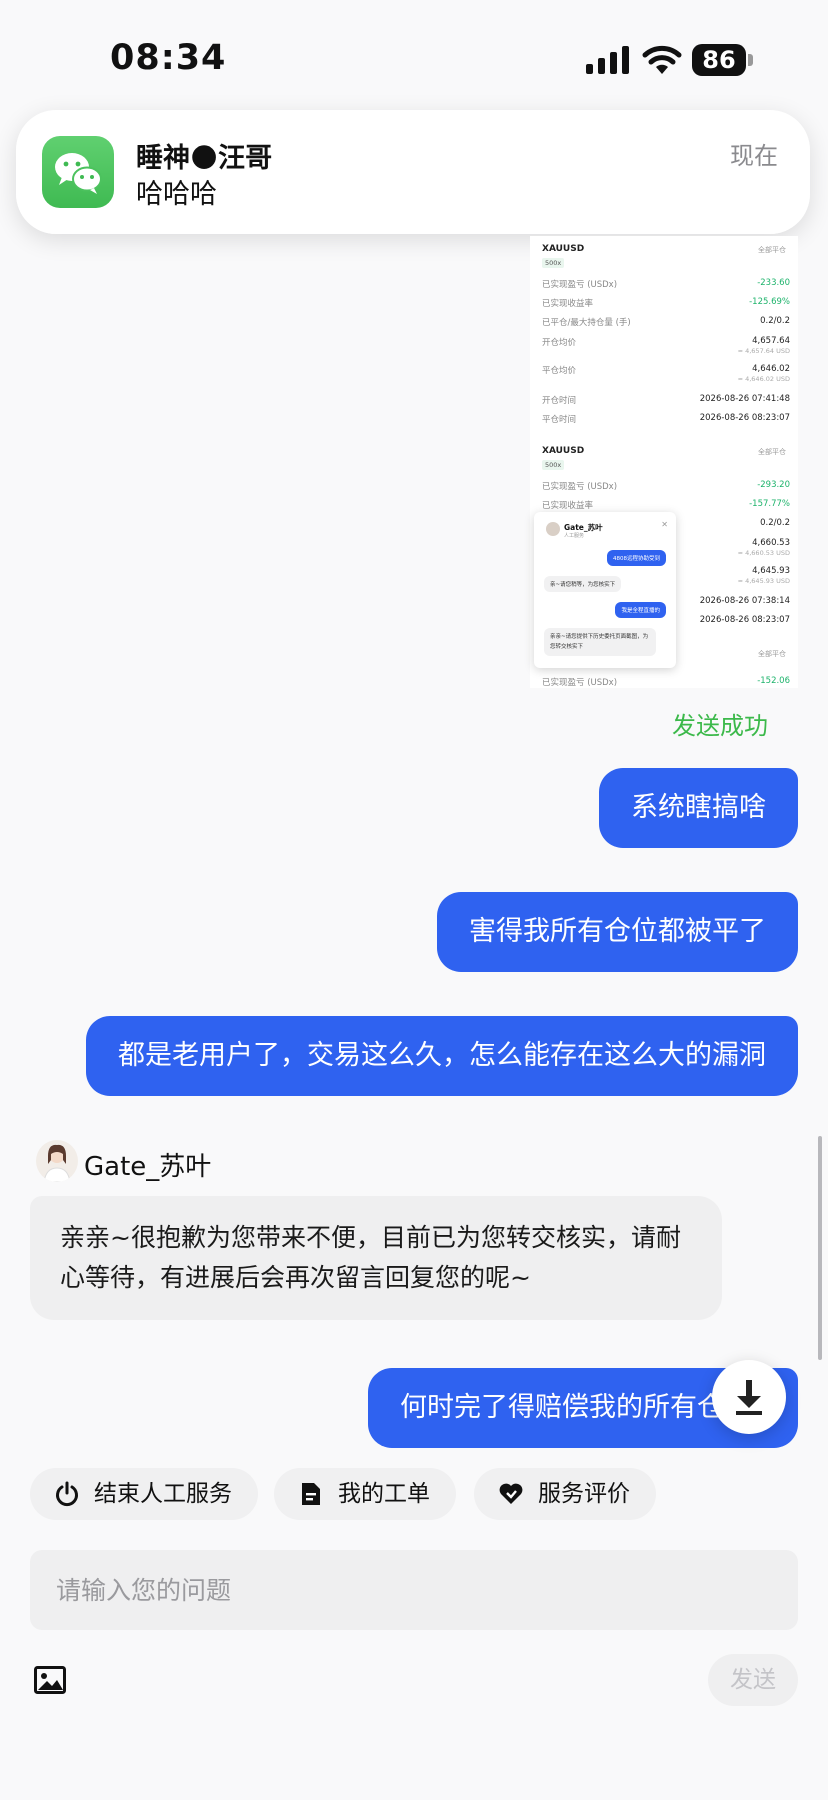  What do you see at coordinates (636, 558) in the screenshot?
I see `chat-bubble: 4808远程协助受到` at bounding box center [636, 558].